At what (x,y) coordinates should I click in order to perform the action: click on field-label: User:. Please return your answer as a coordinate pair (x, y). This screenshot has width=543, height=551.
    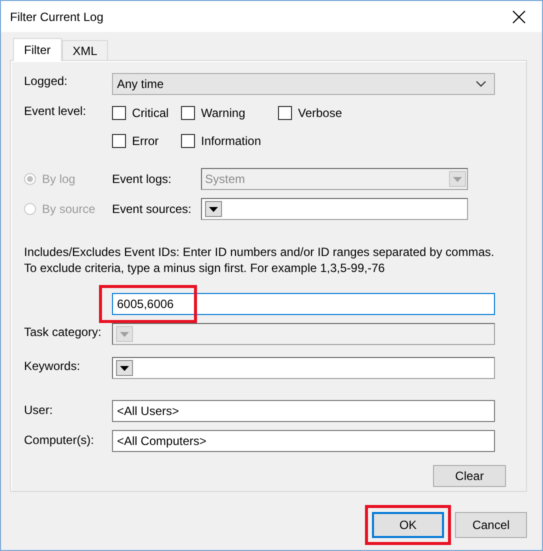
    Looking at the image, I should click on (39, 409).